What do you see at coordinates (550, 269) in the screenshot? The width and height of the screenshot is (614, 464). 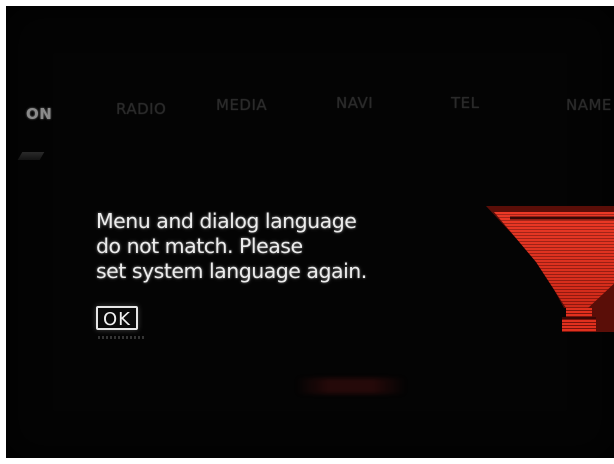 I see `red-funnel-icon` at bounding box center [550, 269].